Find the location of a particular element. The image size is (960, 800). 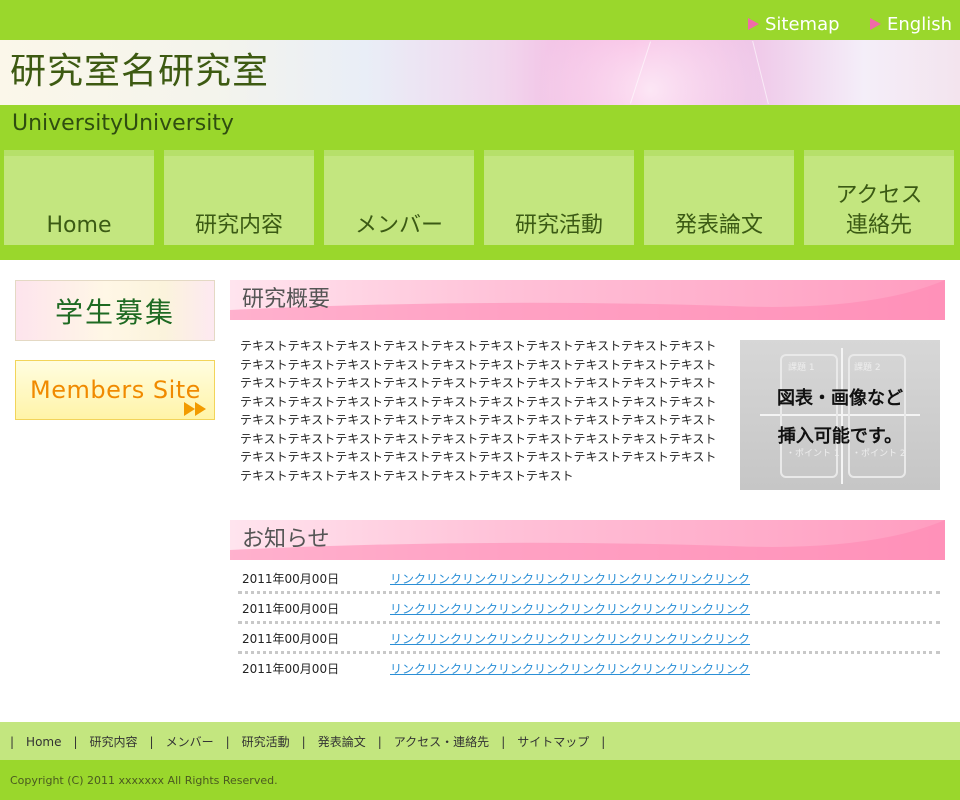

overview-heading-bar: 研究概要 is located at coordinates (587, 300).